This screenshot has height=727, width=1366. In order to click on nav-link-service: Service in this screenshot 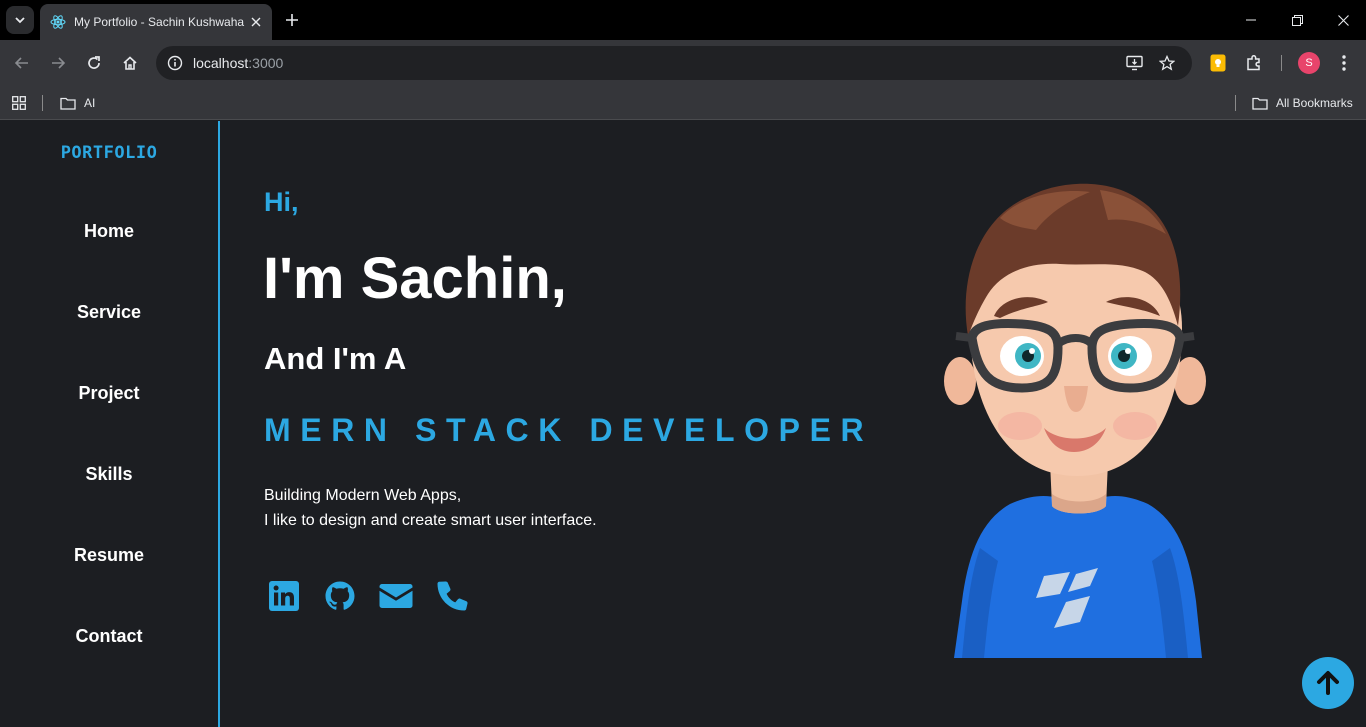, I will do `click(109, 312)`.